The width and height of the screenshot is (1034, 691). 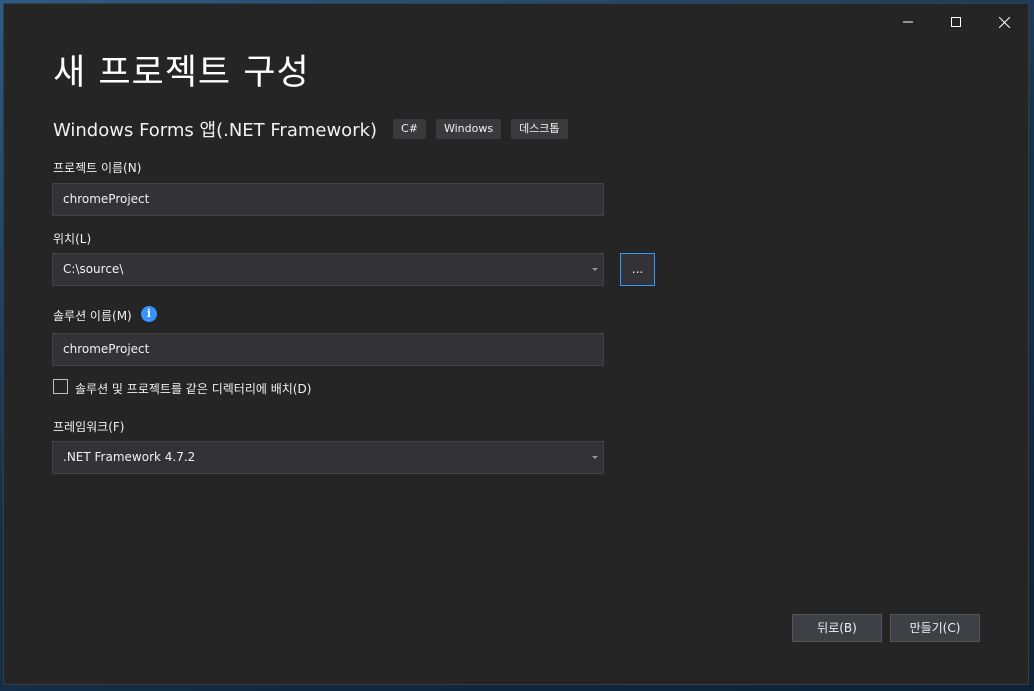 What do you see at coordinates (129, 457) in the screenshot?
I see `framework-value: .NET Framework 4.7.2` at bounding box center [129, 457].